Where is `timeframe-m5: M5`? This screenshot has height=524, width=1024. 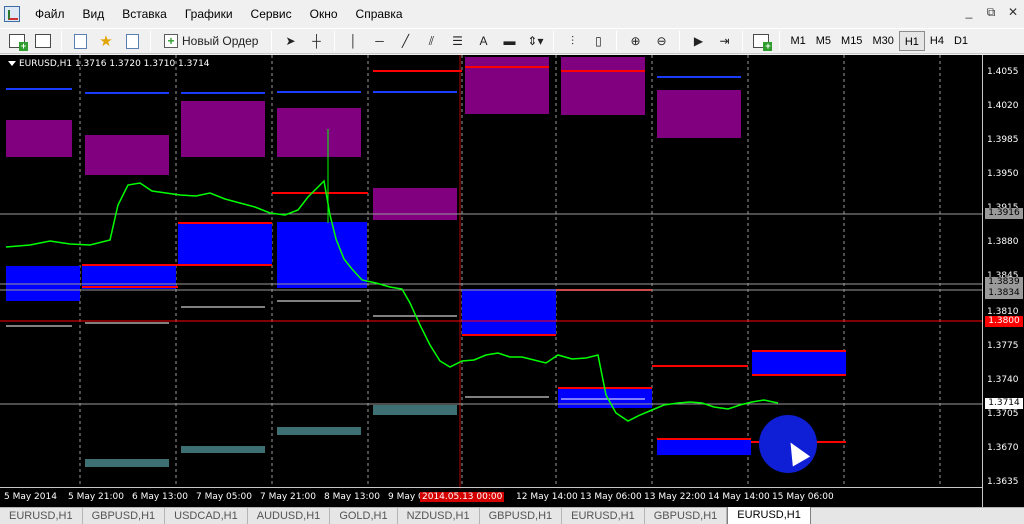
timeframe-m5: M5 is located at coordinates (823, 41).